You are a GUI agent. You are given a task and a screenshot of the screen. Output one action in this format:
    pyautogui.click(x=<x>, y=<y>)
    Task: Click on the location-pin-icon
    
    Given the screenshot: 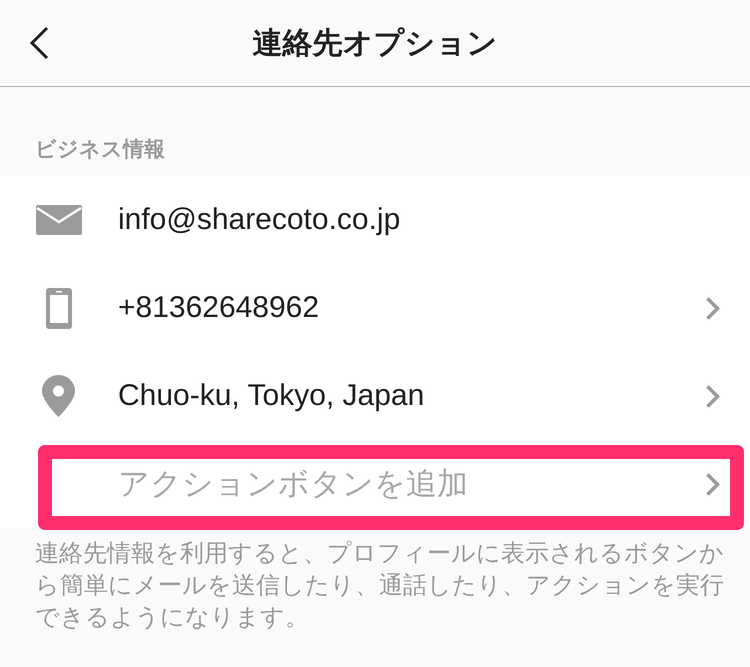 What is the action you would take?
    pyautogui.click(x=58, y=396)
    